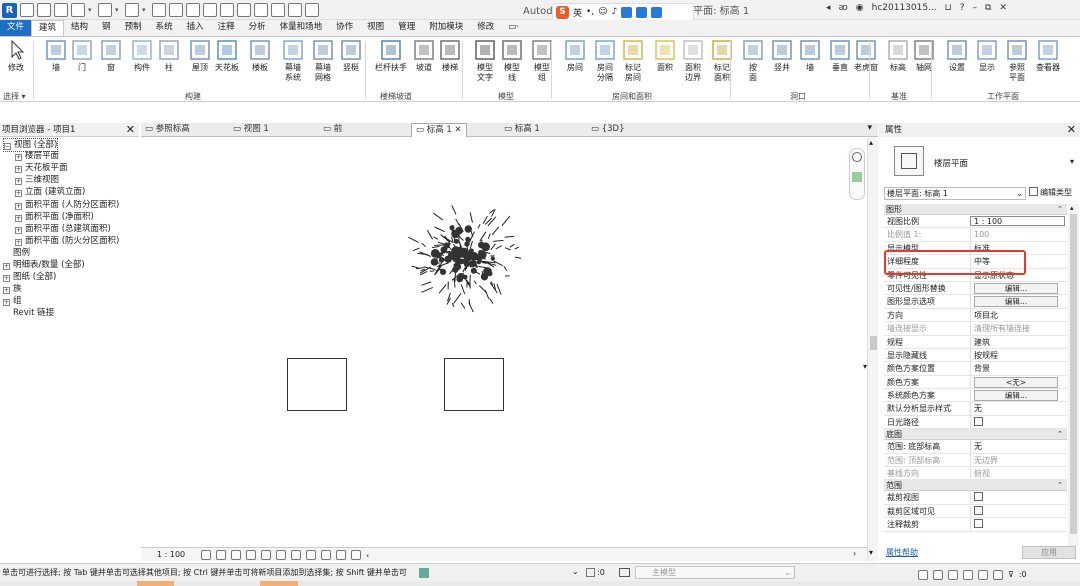 The width and height of the screenshot is (1080, 586). Describe the element at coordinates (37, 180) in the screenshot. I see `browser-item: + 三维视图` at that location.